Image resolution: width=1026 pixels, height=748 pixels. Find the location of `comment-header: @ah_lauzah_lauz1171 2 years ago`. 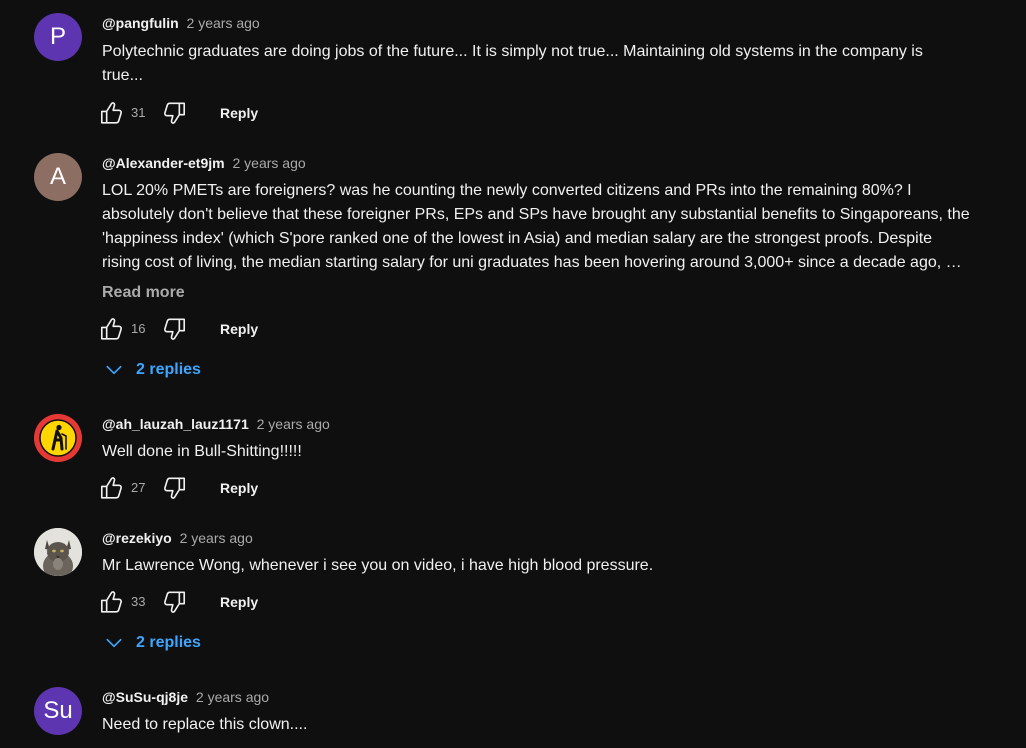

comment-header: @ah_lauzah_lauz1171 2 years ago is located at coordinates (216, 424).